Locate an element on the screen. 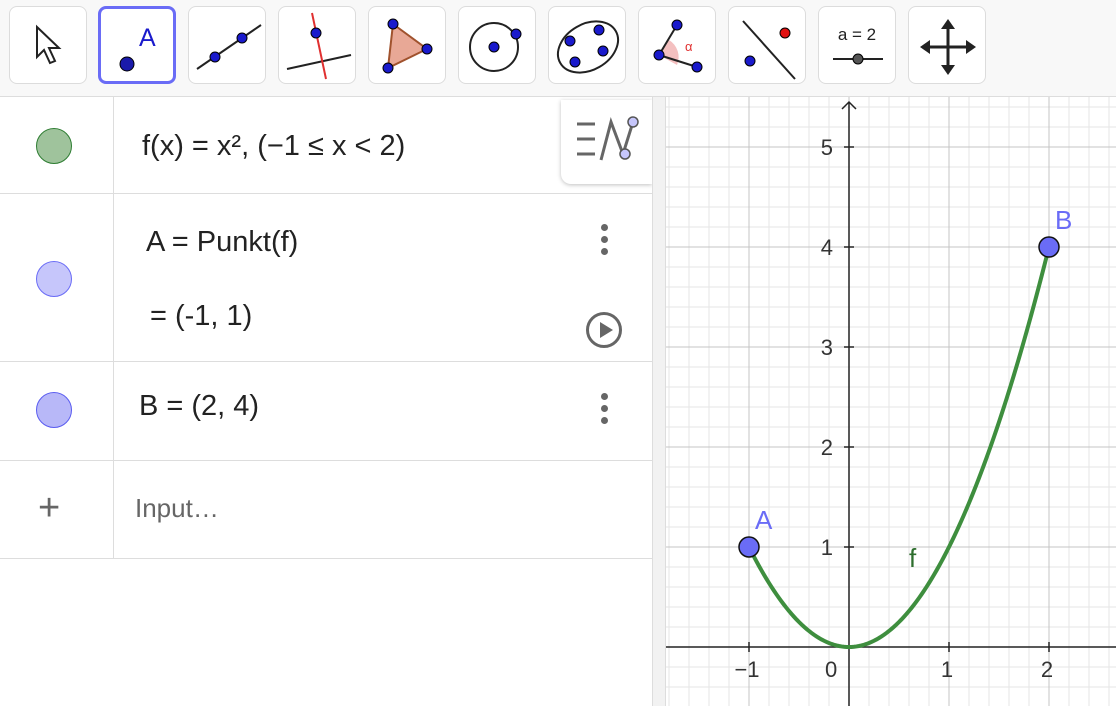 This screenshot has width=1116, height=711. conic-tool is located at coordinates (587, 45).